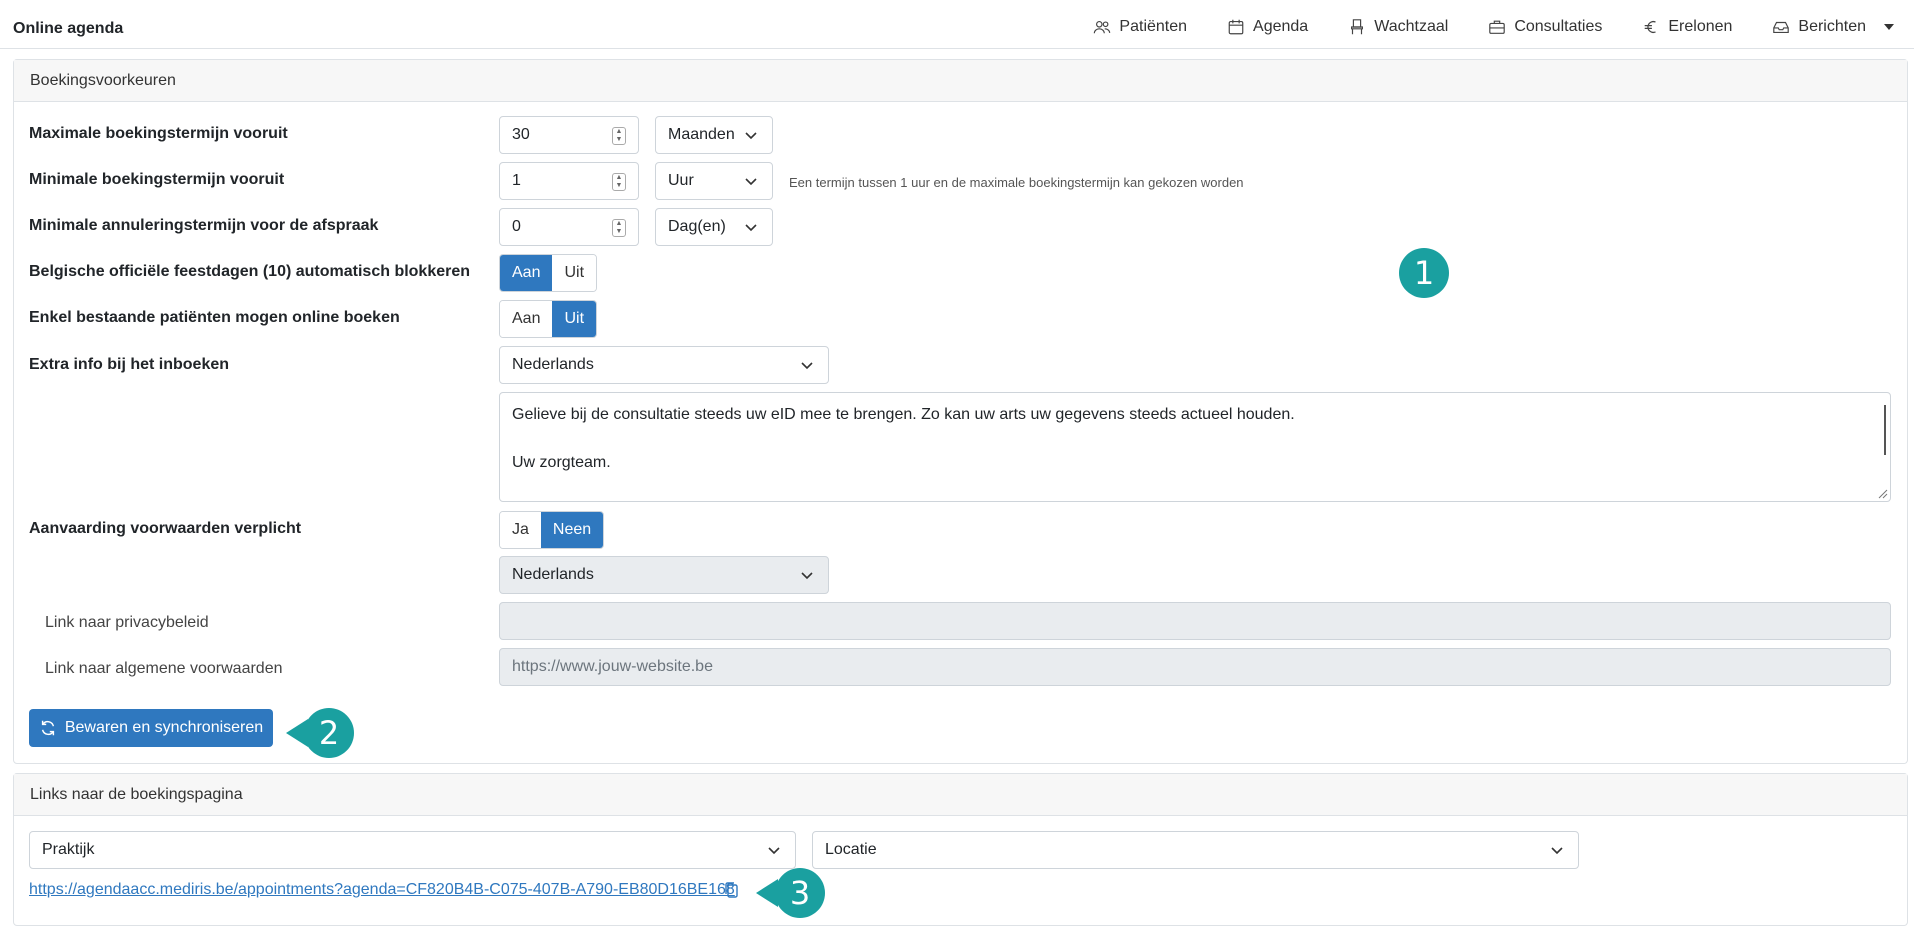 This screenshot has height=951, width=1914. Describe the element at coordinates (68, 28) in the screenshot. I see `page-title: Online agenda` at that location.